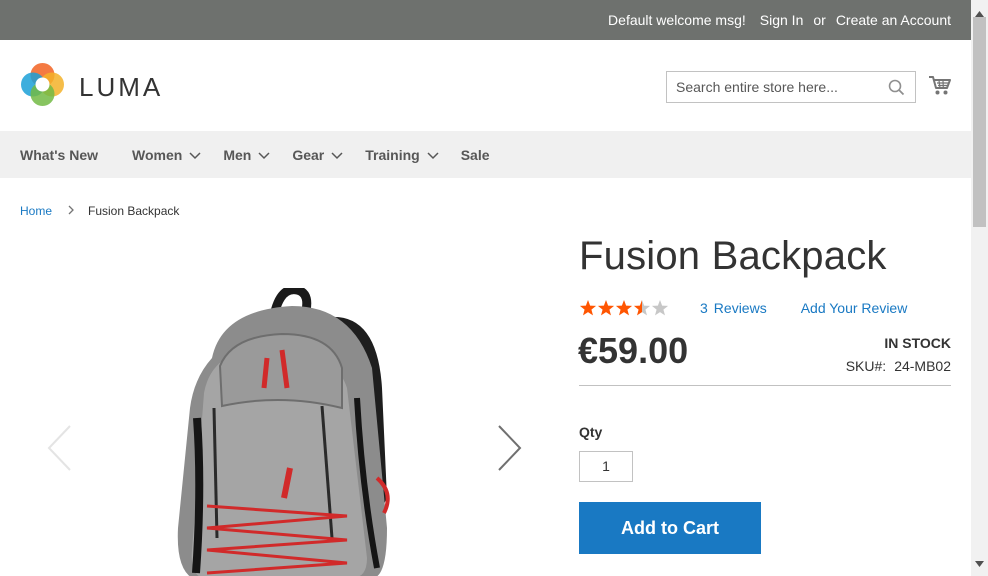 The image size is (988, 576). Describe the element at coordinates (772, 87) in the screenshot. I see `search-input` at that location.